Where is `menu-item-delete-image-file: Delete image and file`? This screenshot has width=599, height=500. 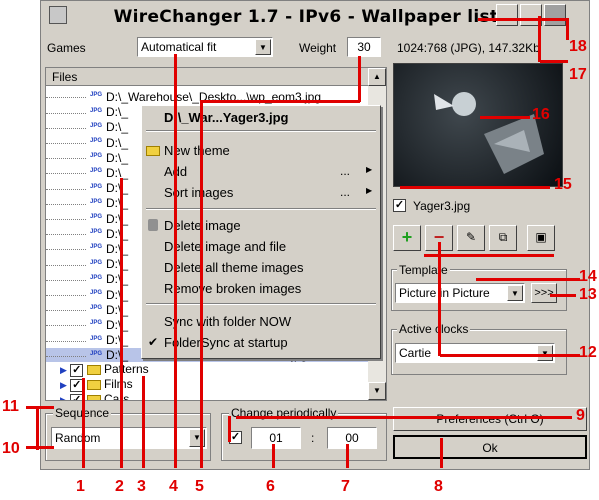
menu-item-delete-image-file: Delete image and file is located at coordinates (225, 246).